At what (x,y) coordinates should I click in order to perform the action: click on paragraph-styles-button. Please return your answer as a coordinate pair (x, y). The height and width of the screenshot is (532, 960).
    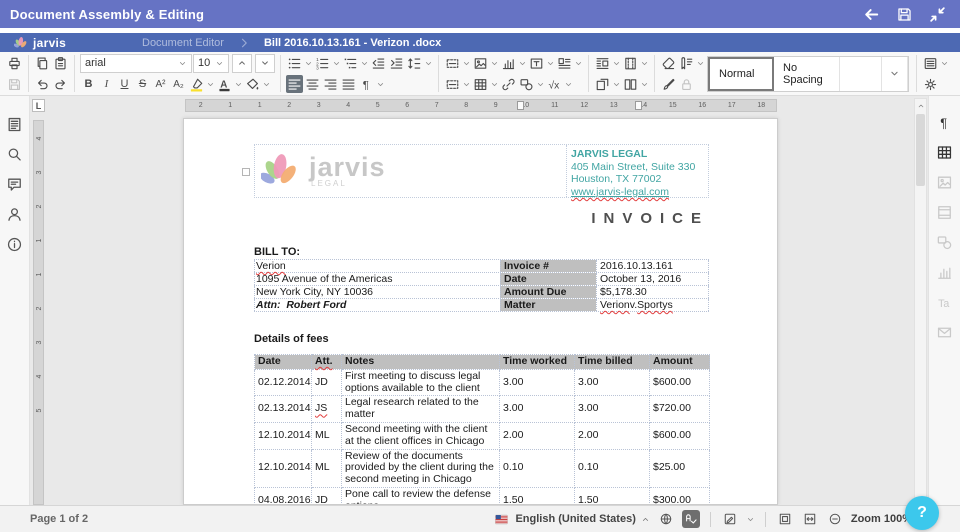
    Looking at the image, I should click on (686, 63).